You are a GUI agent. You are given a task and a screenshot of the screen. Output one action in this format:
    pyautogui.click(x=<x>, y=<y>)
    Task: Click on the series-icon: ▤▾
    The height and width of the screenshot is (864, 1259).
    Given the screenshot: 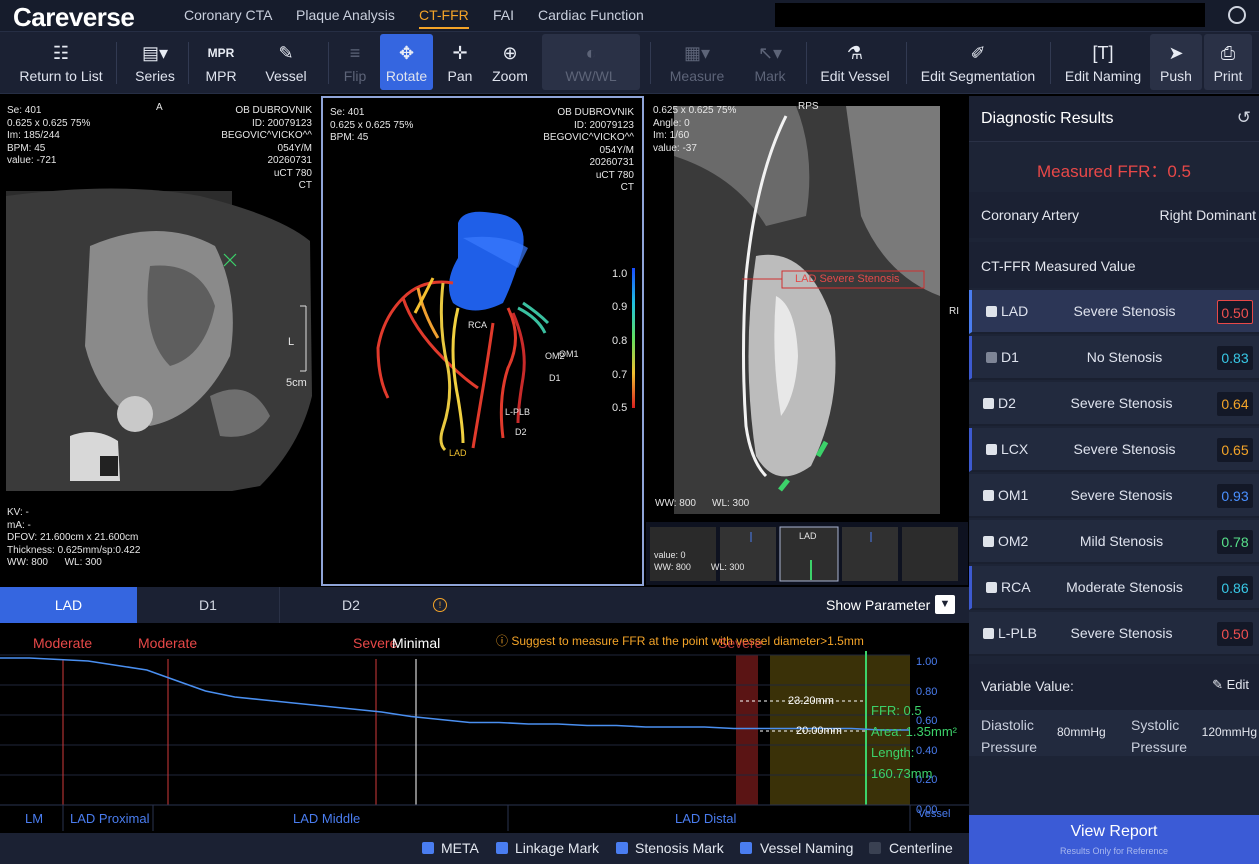 What is the action you would take?
    pyautogui.click(x=155, y=53)
    